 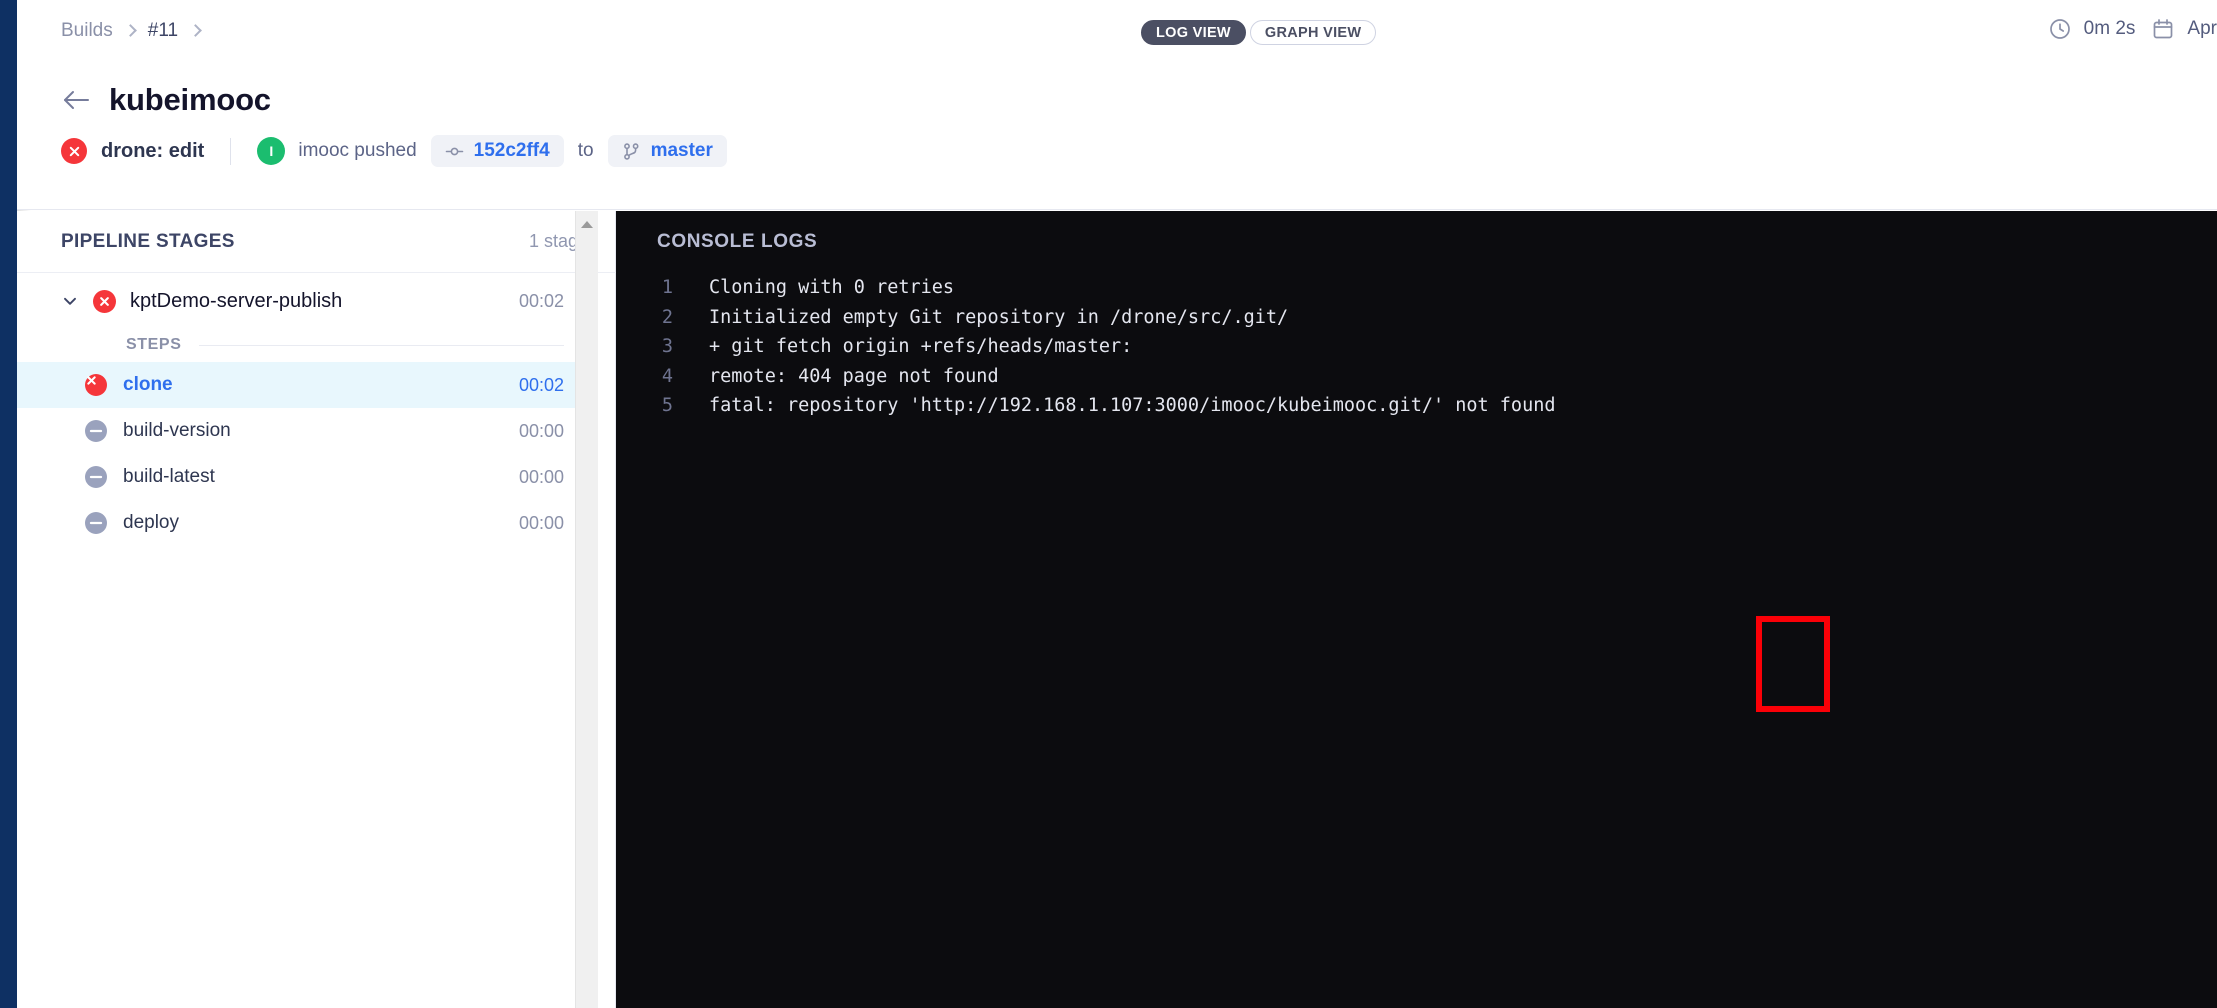 What do you see at coordinates (1416, 288) in the screenshot?
I see `log-line: 1 Cloning with 0 retries` at bounding box center [1416, 288].